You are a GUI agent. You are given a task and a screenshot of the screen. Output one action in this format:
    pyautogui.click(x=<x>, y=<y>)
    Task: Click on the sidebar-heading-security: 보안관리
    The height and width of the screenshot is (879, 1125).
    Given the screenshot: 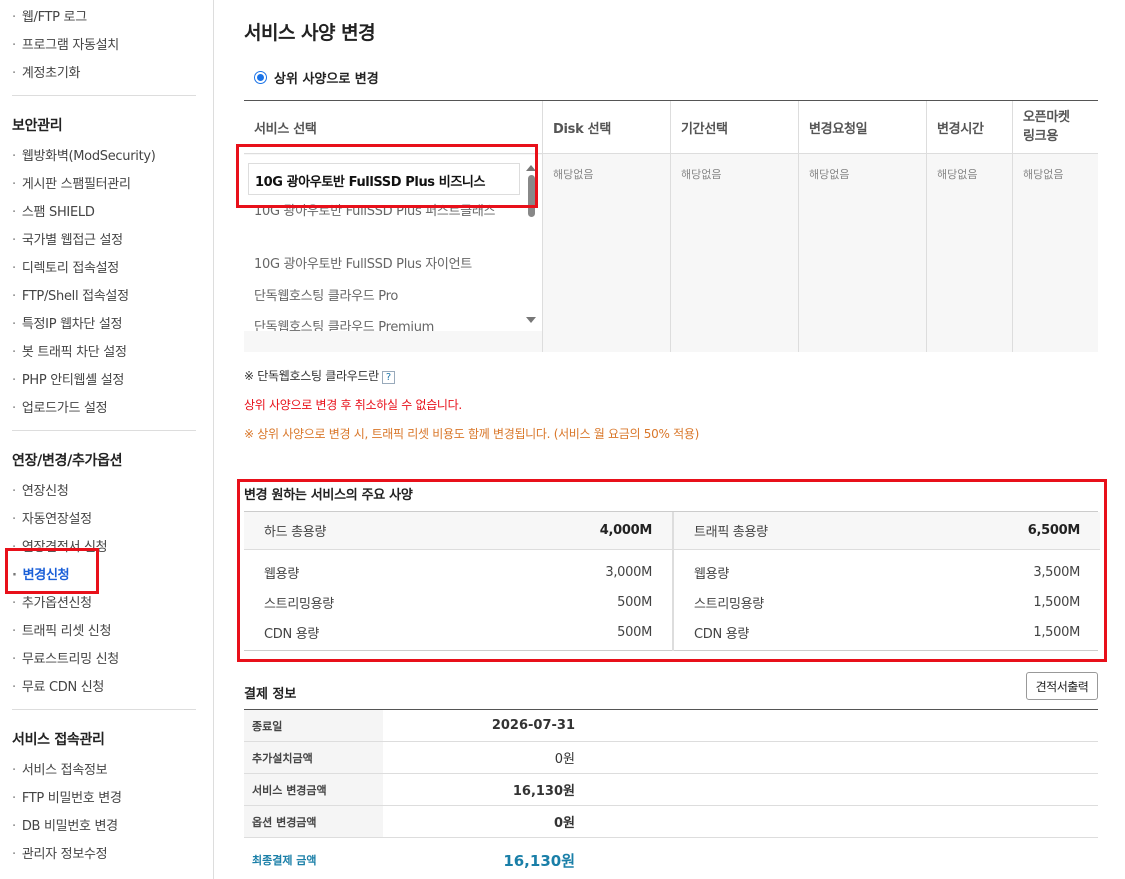 What is the action you would take?
    pyautogui.click(x=37, y=126)
    